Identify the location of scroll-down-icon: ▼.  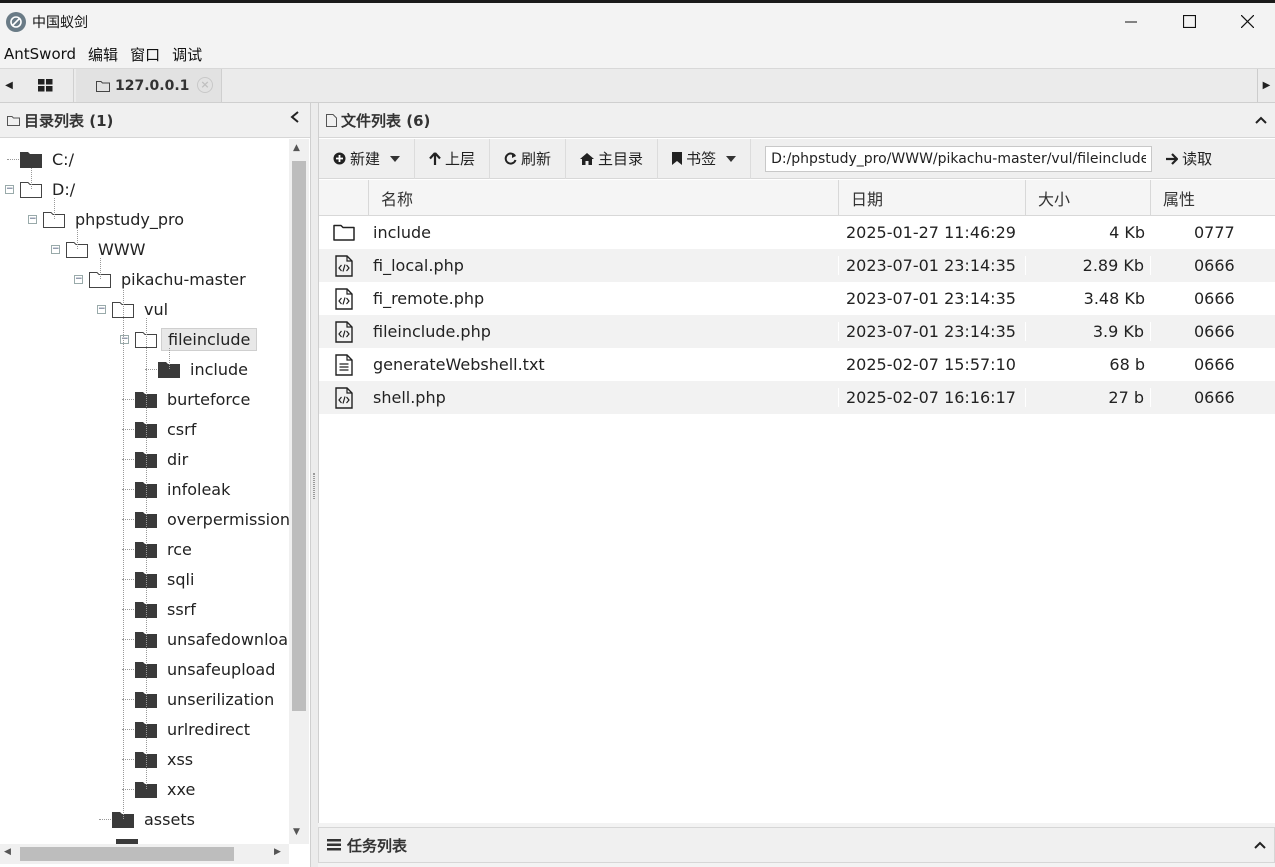
(296, 832).